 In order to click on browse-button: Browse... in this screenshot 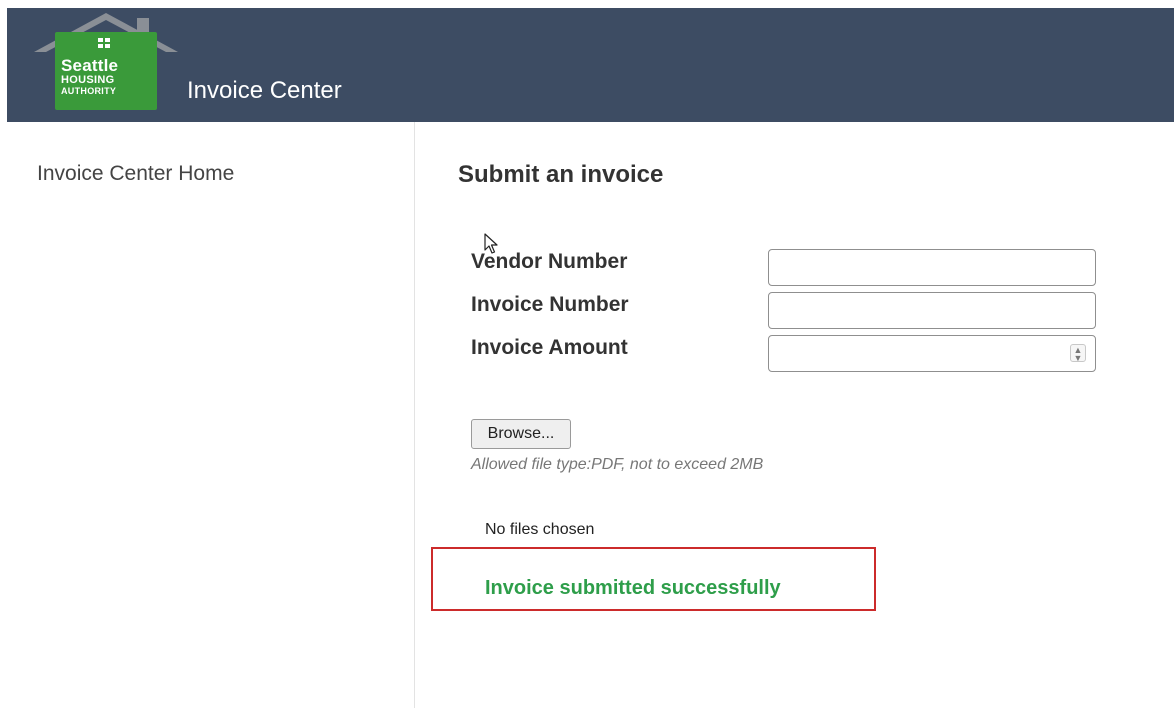, I will do `click(521, 434)`.